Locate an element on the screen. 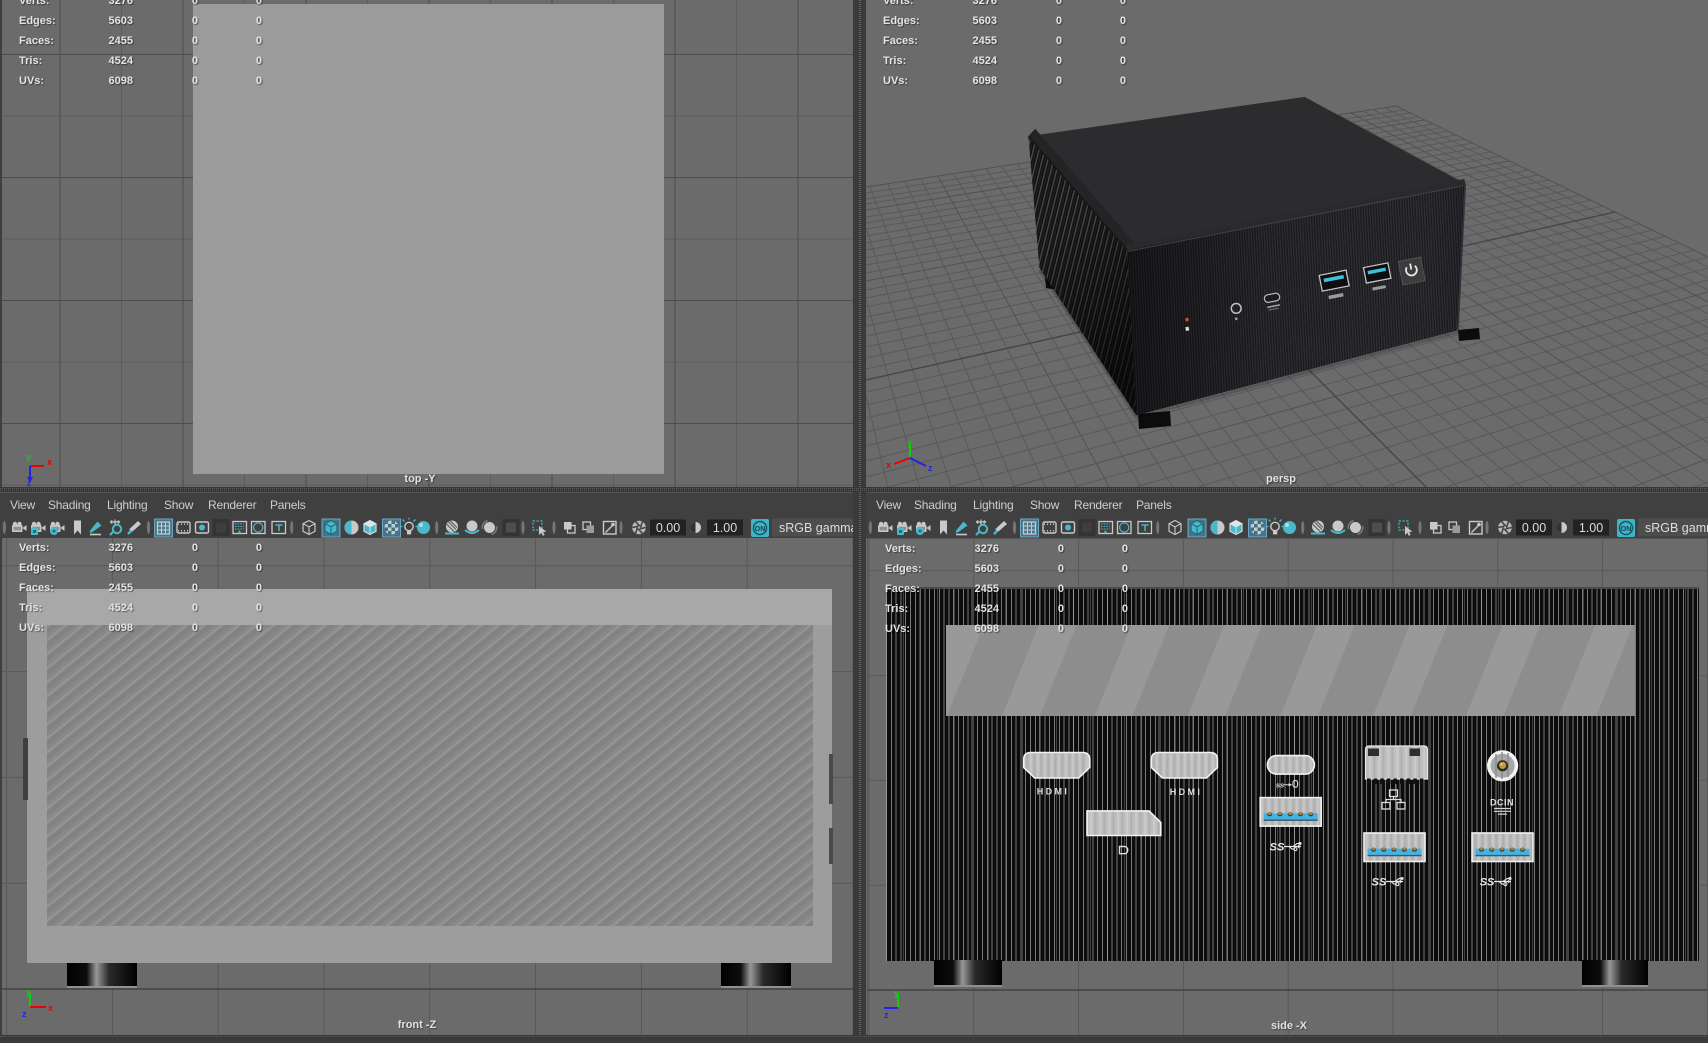  svg-text: 1.00 is located at coordinates (725, 528).